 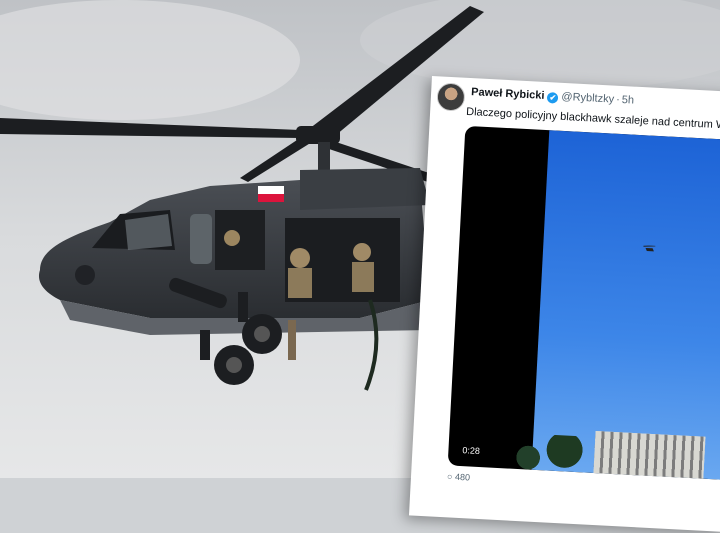 I want to click on video-tree, so click(x=564, y=453).